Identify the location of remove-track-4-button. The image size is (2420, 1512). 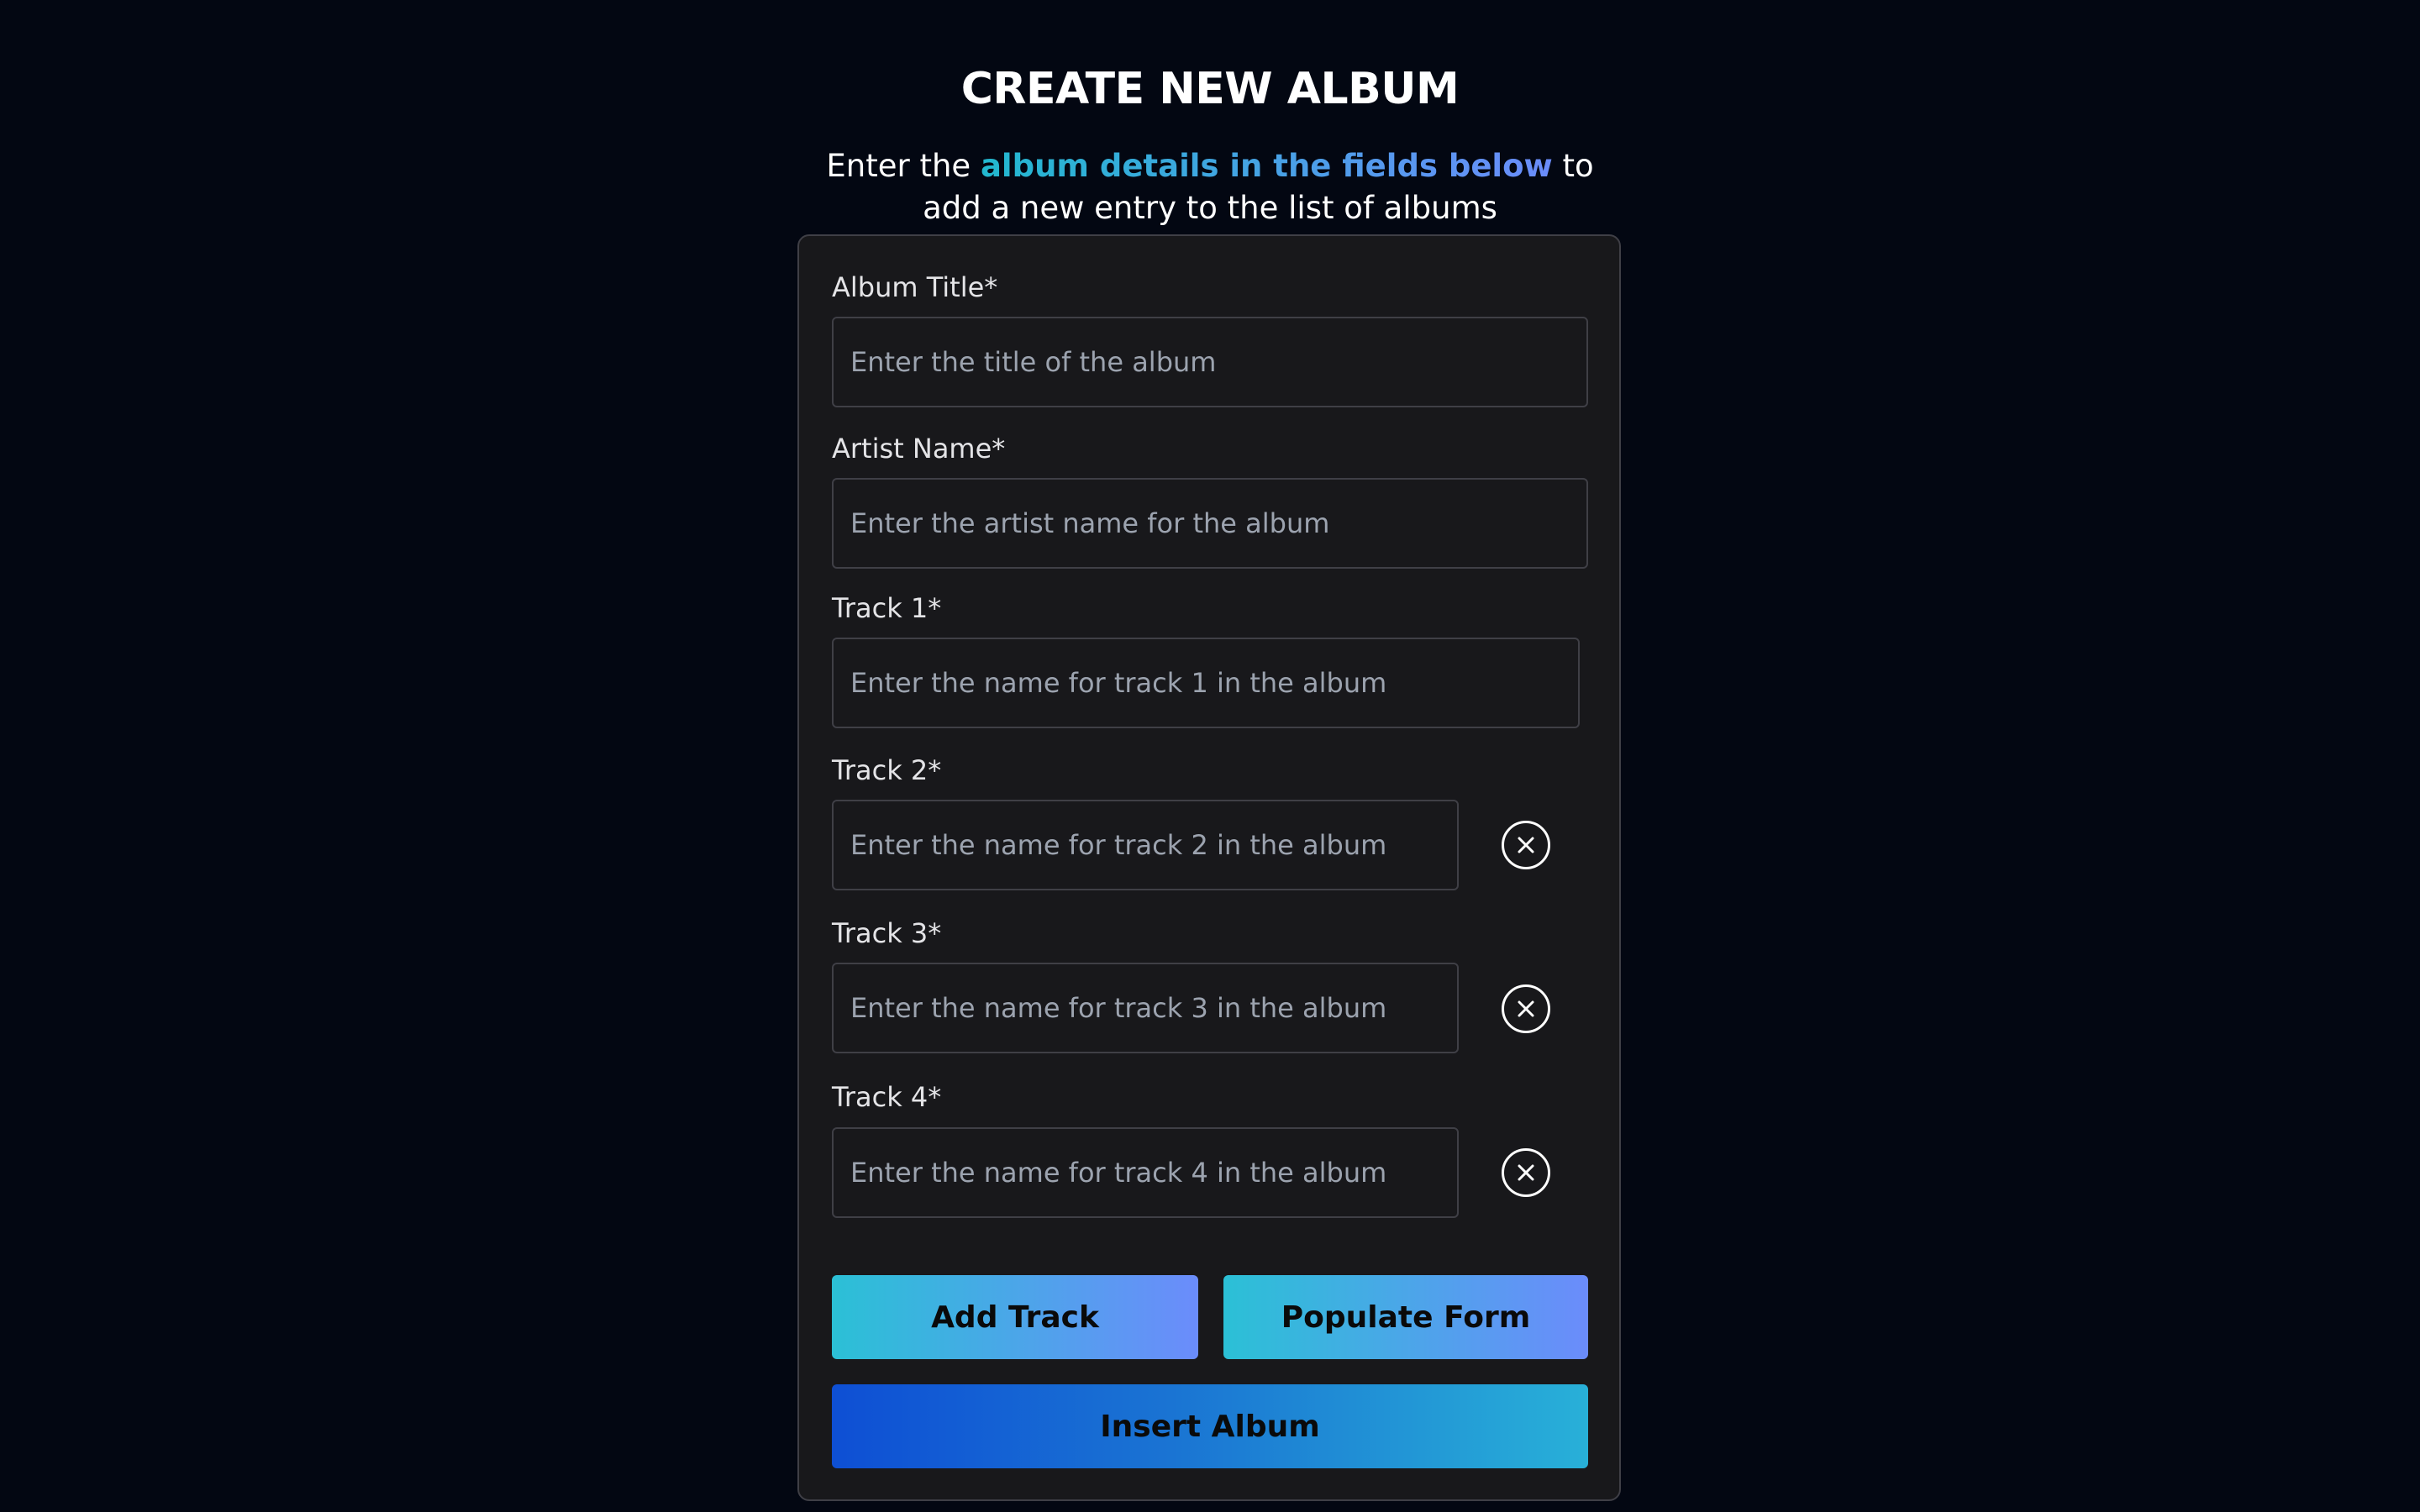
(1526, 1172).